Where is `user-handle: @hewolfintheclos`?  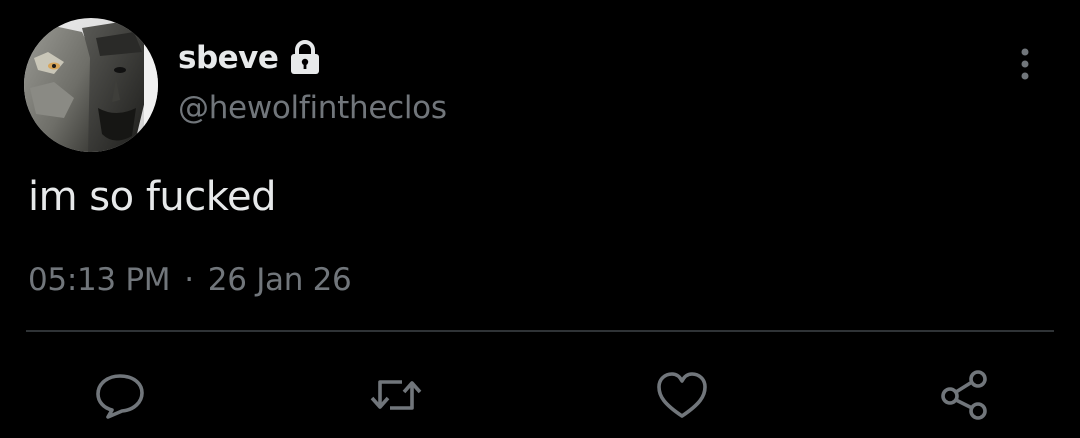
user-handle: @hewolfintheclos is located at coordinates (312, 108).